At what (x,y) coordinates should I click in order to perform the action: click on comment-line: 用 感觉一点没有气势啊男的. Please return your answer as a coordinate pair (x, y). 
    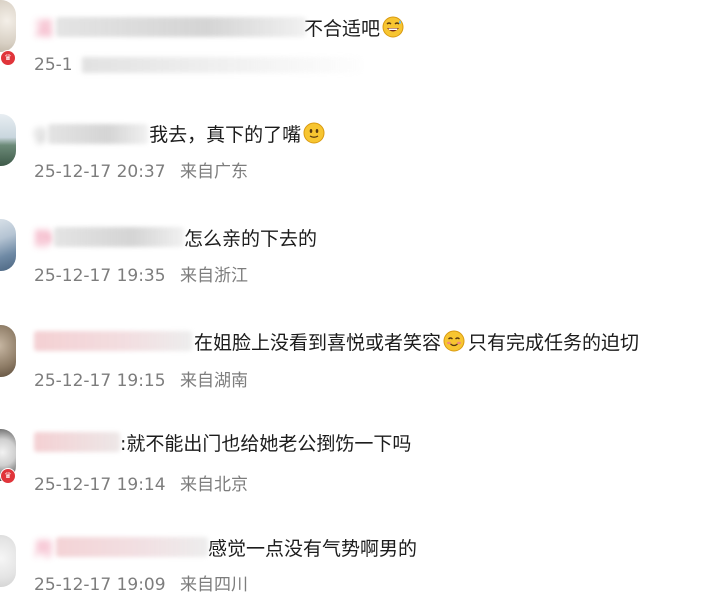
    Looking at the image, I should click on (225, 547).